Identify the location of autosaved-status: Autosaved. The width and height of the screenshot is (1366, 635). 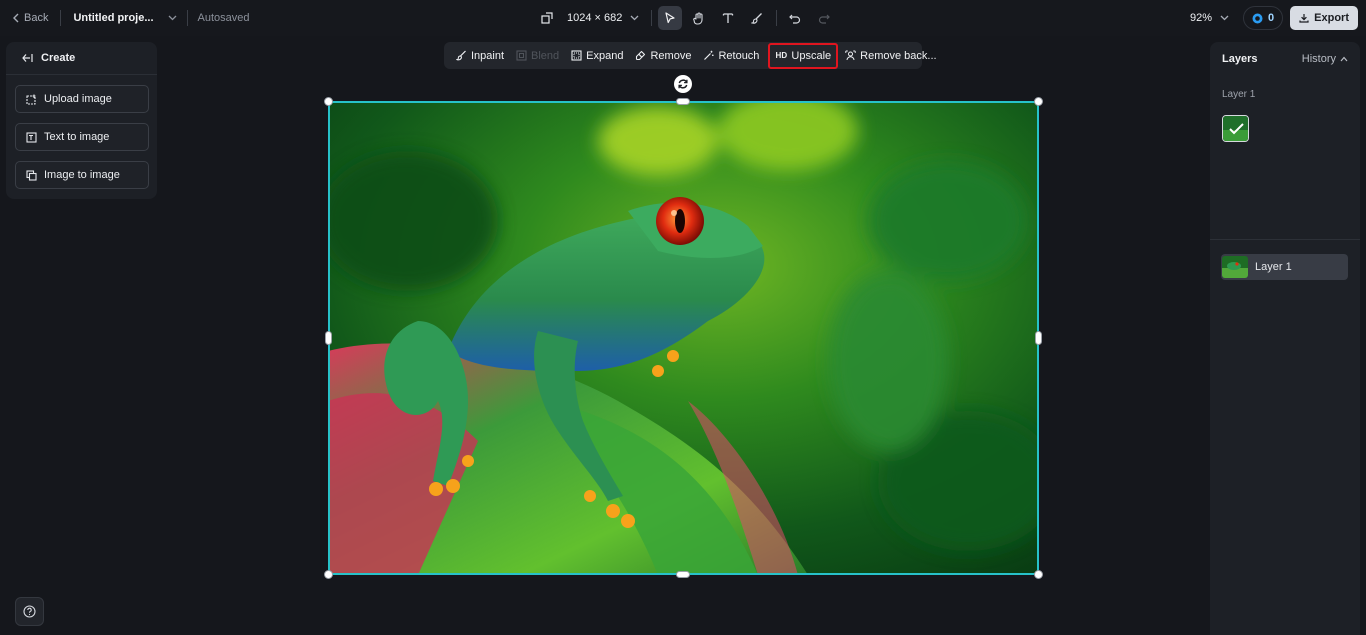
(223, 18).